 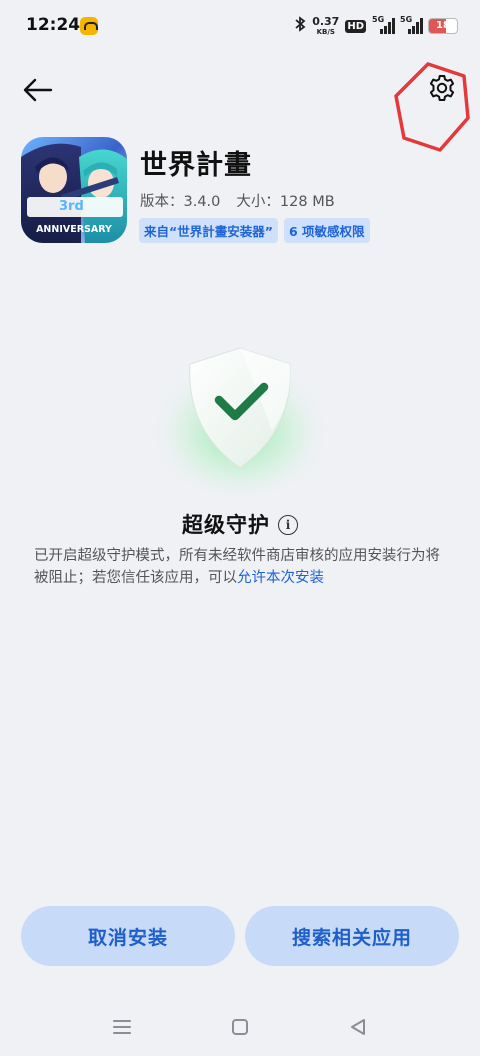 What do you see at coordinates (378, 19) in the screenshot?
I see `signal-label-1: 5G` at bounding box center [378, 19].